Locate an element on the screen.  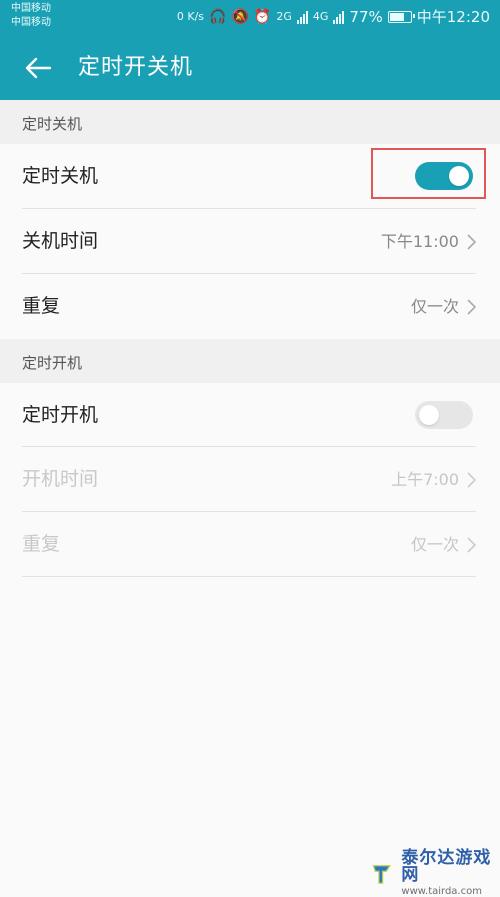
startup-repeat-row: 重复 仅一次 is located at coordinates (250, 544).